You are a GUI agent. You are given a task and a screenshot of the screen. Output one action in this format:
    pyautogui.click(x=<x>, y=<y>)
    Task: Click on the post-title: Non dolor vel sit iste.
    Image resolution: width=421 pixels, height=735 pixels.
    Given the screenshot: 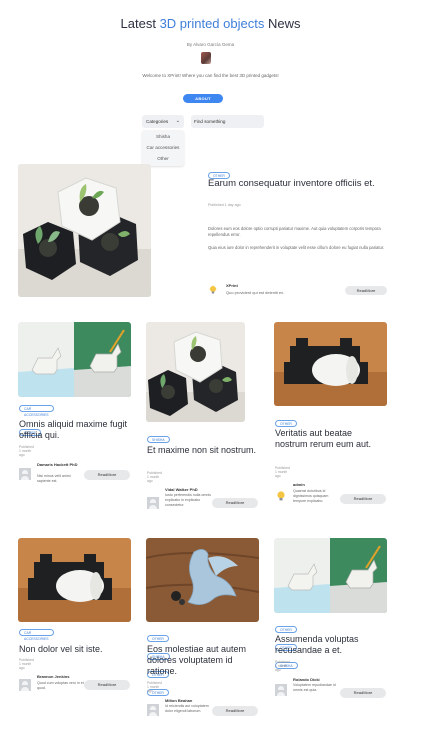 What is the action you would take?
    pyautogui.click(x=75, y=649)
    